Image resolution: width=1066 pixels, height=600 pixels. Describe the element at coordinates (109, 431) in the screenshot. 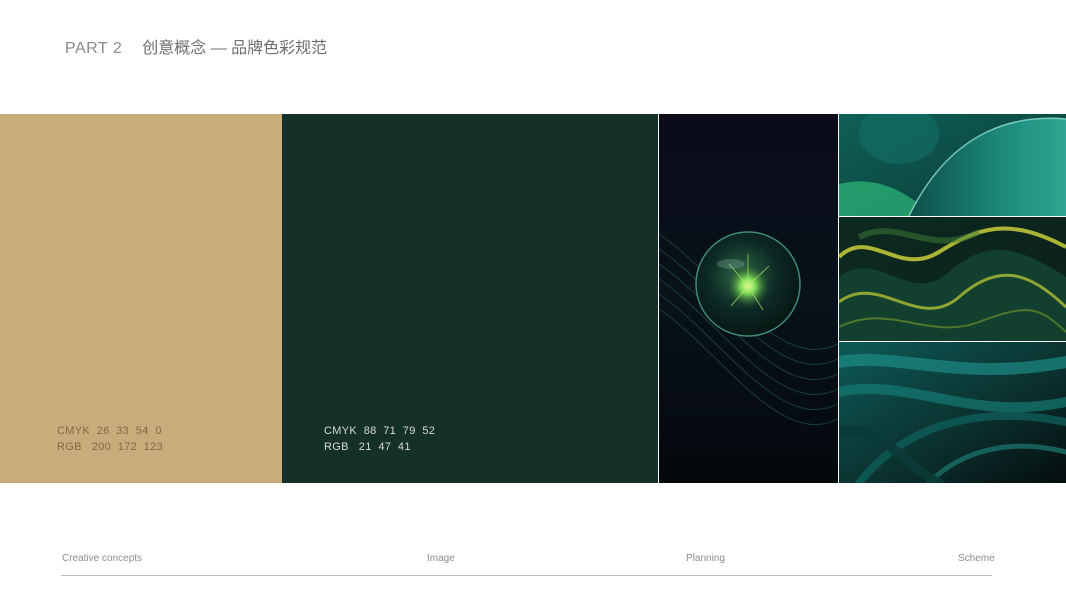

I see `gold-cmyk-value: CMYK 26 33 54 0` at that location.